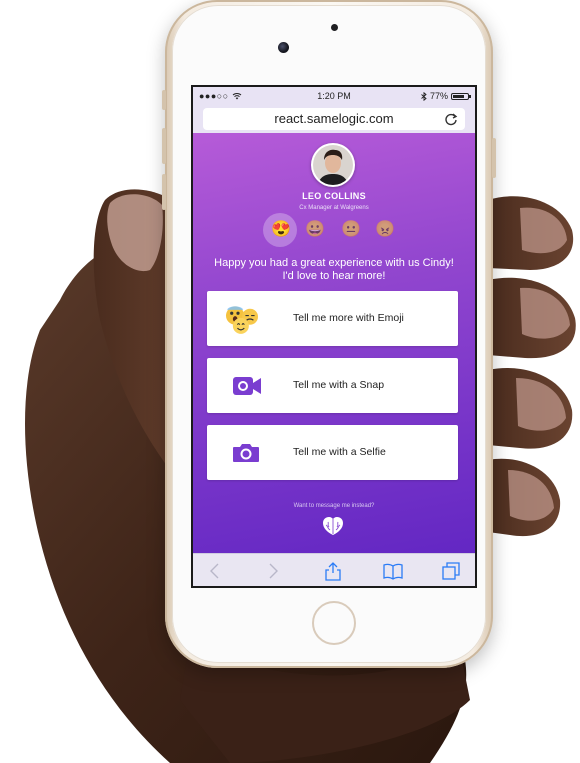 The width and height of the screenshot is (580, 763). What do you see at coordinates (334, 27) in the screenshot?
I see `speaker-dot` at bounding box center [334, 27].